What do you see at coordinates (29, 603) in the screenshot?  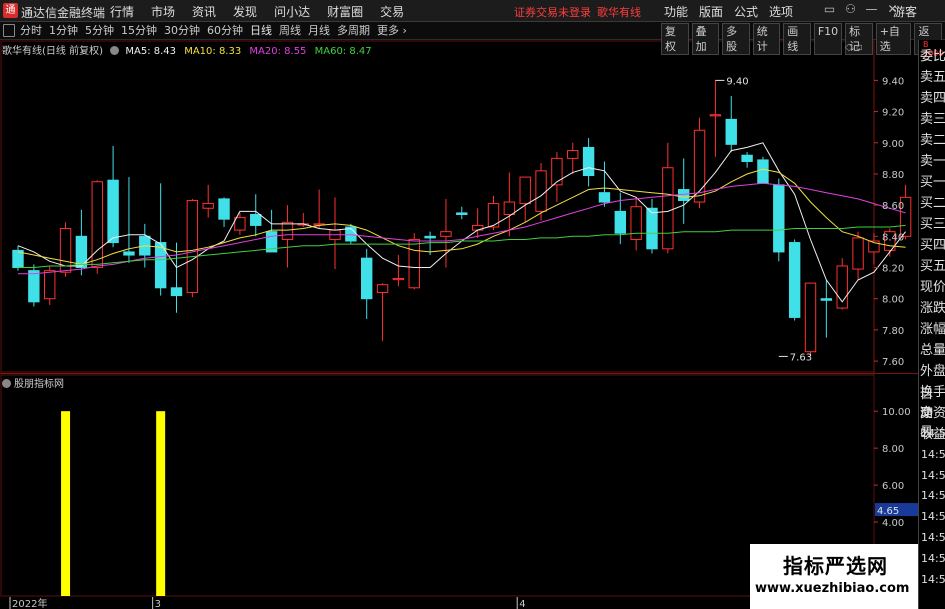 I see `date-label: 2022年` at bounding box center [29, 603].